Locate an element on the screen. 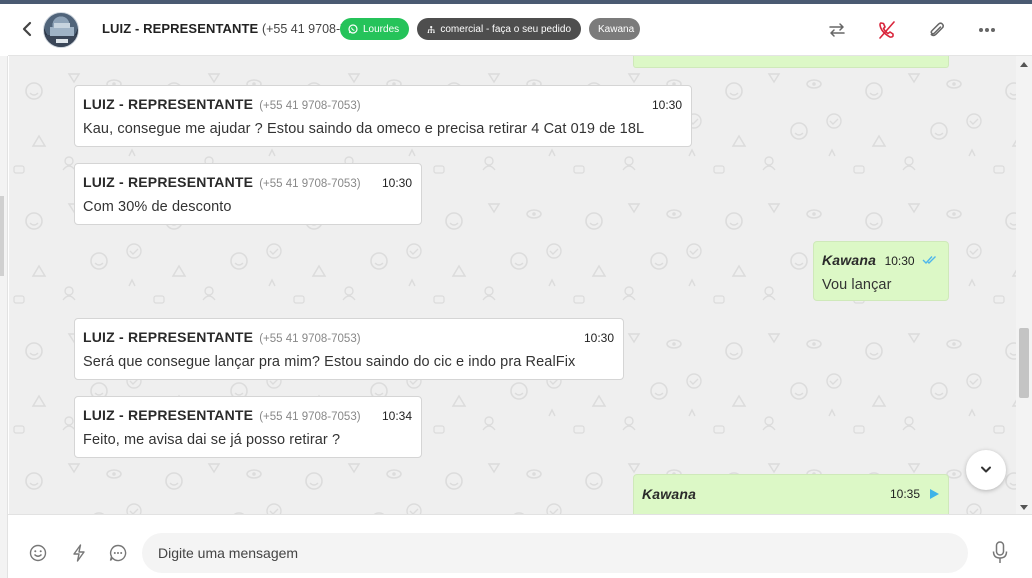 The image size is (1032, 578). microphone-icon is located at coordinates (1000, 552).